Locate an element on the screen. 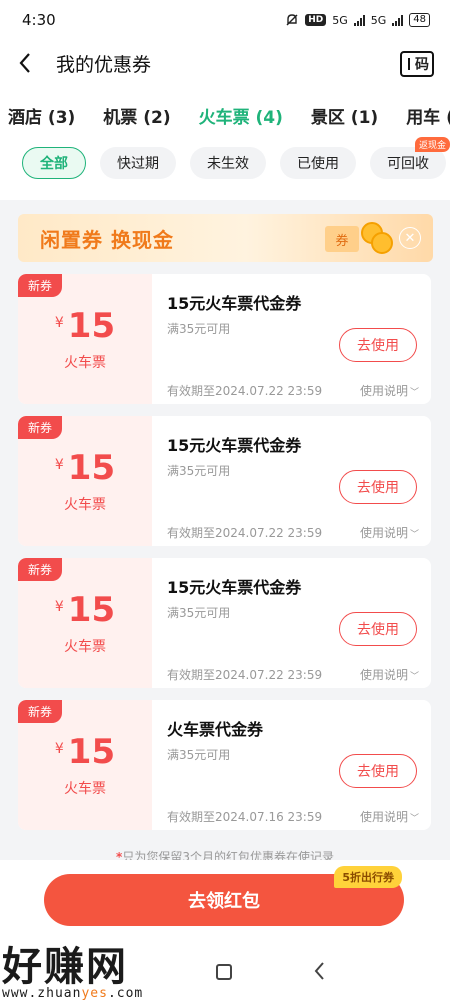 This screenshot has width=450, height=1000. tab-hotel: 酒店 (3) is located at coordinates (44, 115).